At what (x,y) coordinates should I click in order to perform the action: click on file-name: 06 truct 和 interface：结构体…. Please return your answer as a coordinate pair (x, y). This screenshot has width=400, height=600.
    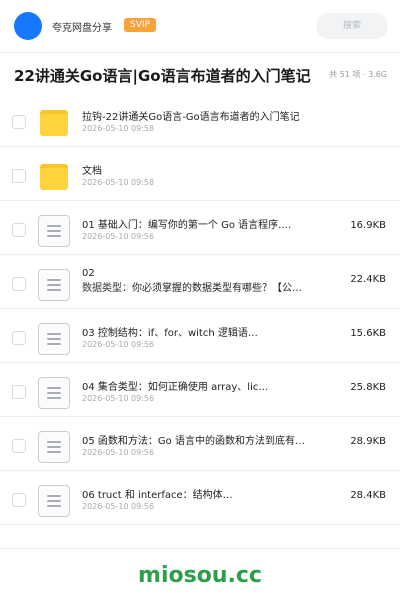
    Looking at the image, I should click on (157, 495).